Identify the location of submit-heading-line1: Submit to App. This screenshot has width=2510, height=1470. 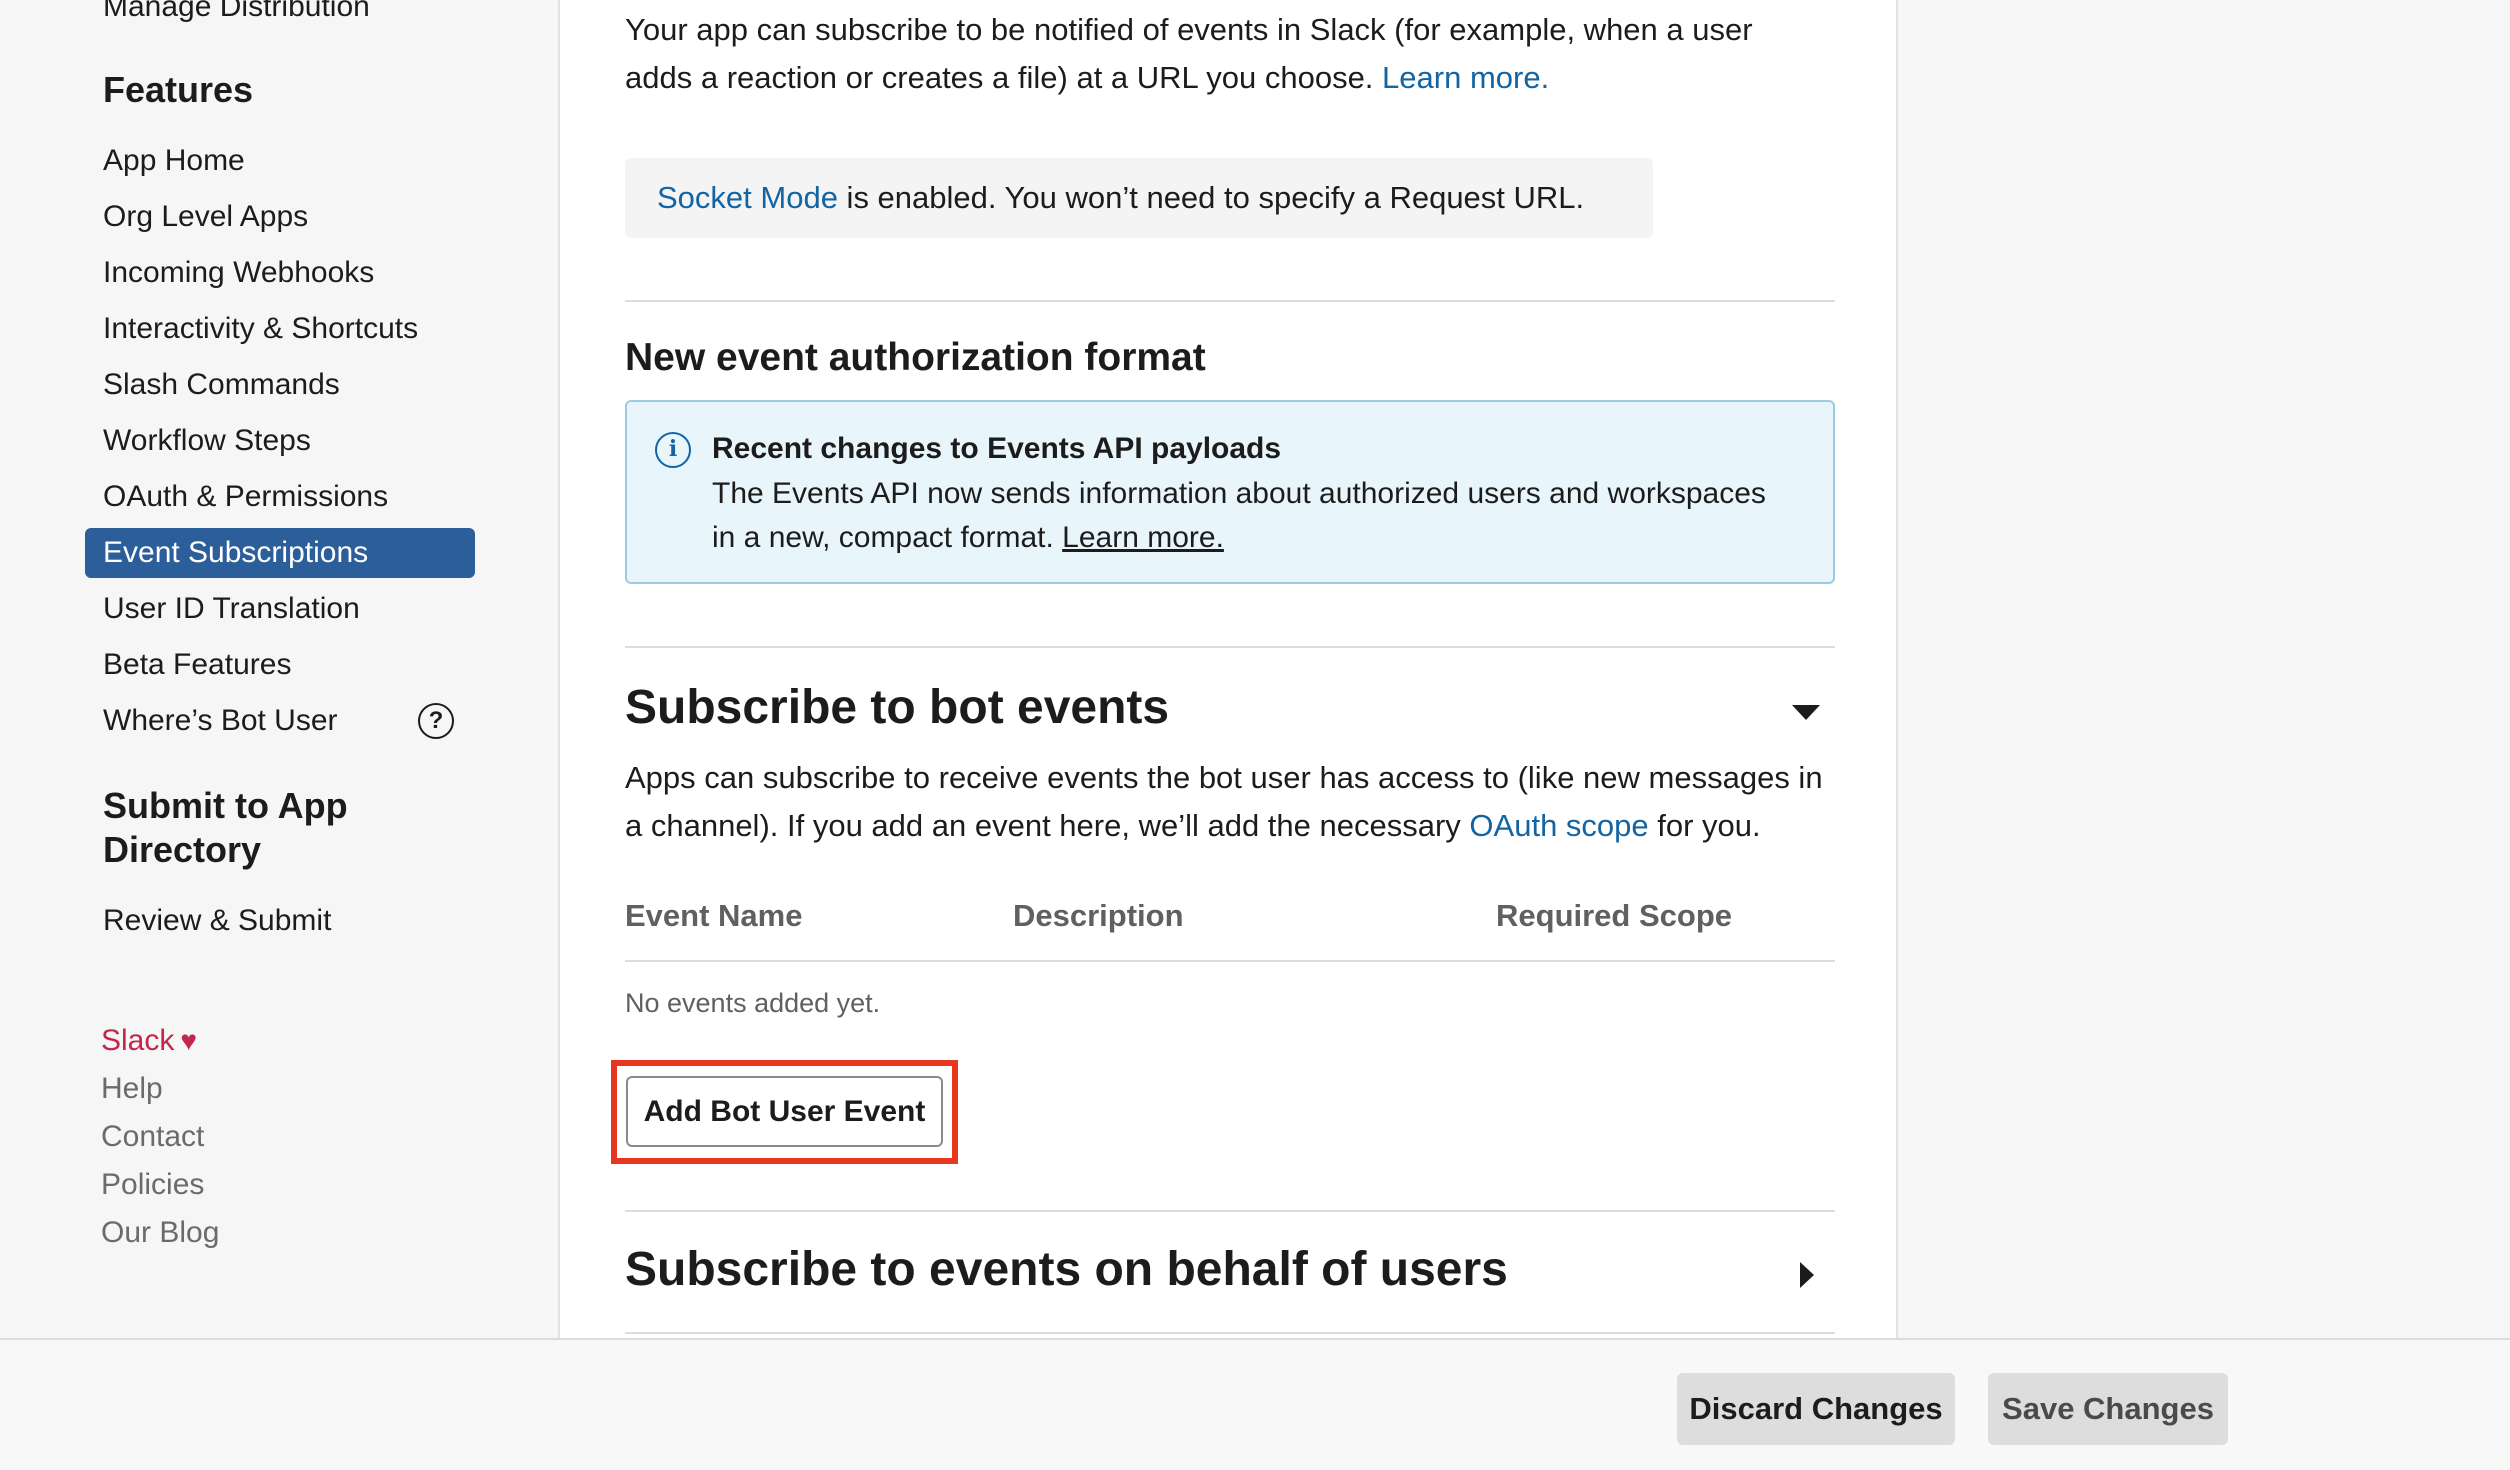
(225, 805).